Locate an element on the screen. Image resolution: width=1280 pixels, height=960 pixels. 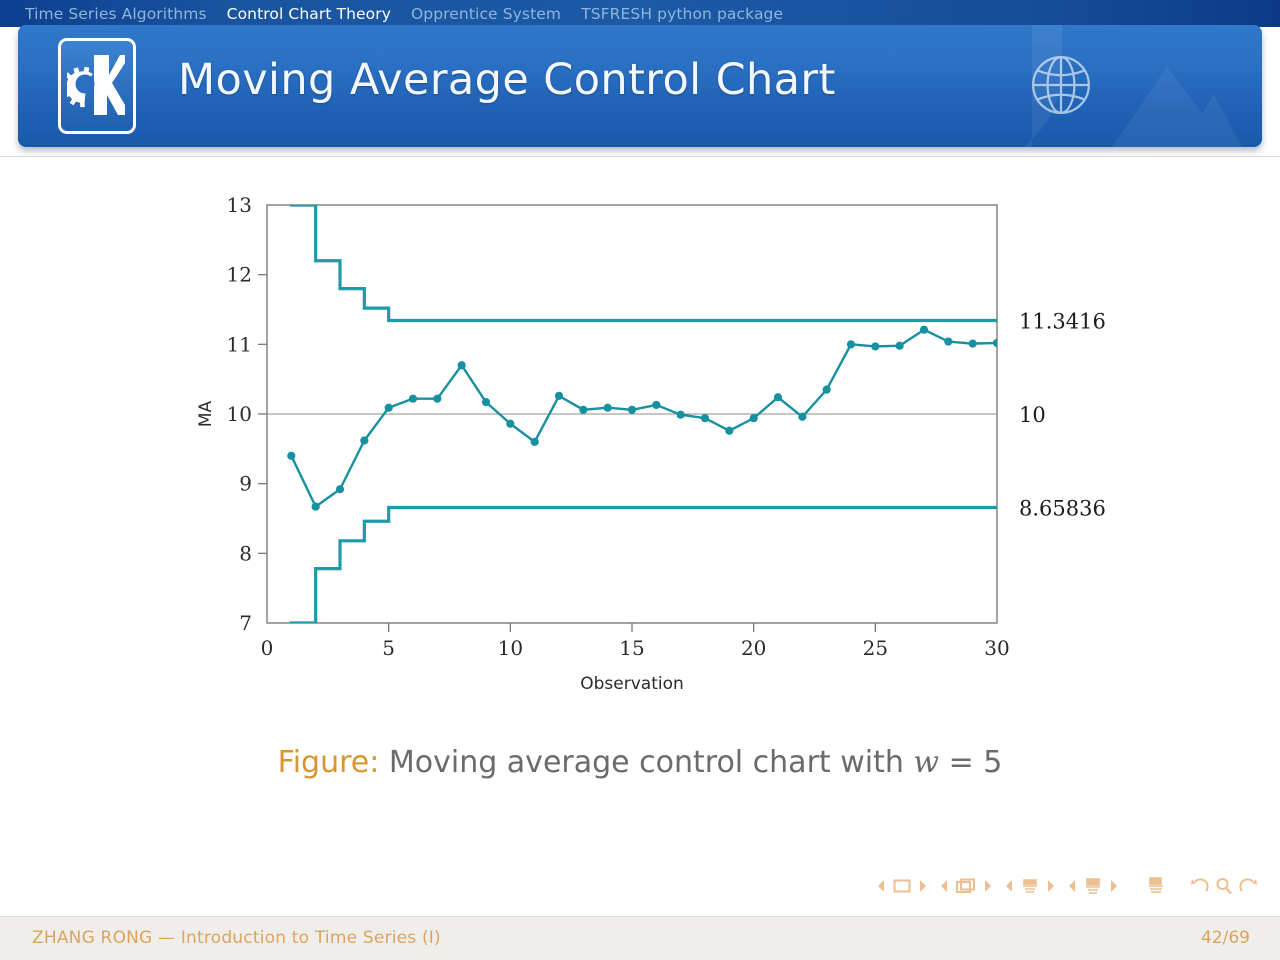
right-annotation-label: 10 is located at coordinates (1032, 415).